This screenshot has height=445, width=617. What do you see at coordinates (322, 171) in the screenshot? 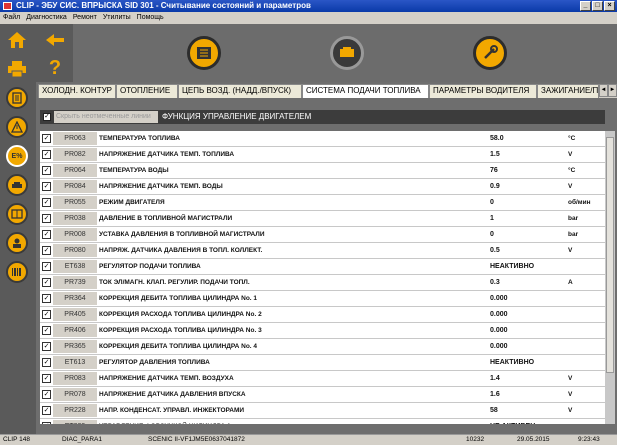
I see `parameter-row: ✓ PR064 ТЕМПЕРАТУРА ВОДЫ 76 °C` at bounding box center [322, 171].